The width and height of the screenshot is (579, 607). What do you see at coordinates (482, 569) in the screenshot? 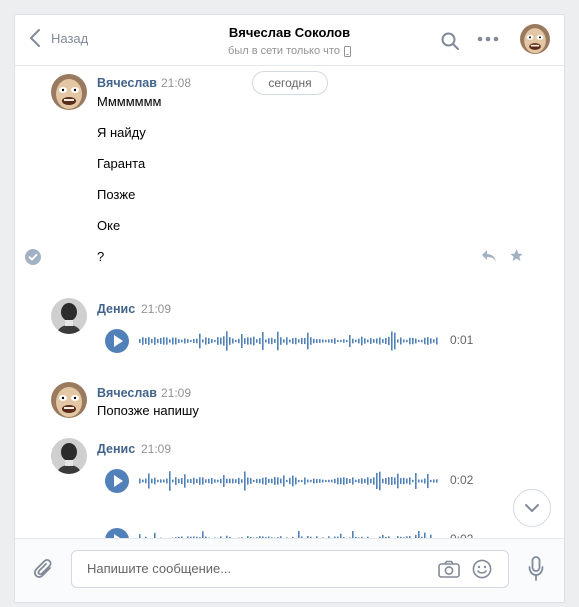
I see `smile-icon` at bounding box center [482, 569].